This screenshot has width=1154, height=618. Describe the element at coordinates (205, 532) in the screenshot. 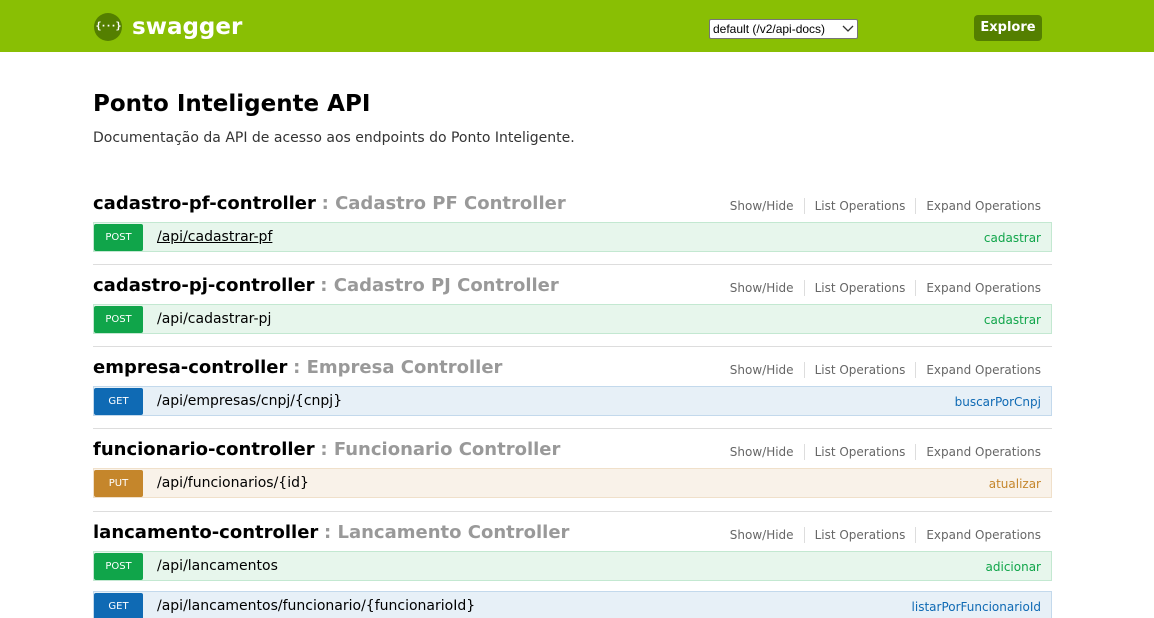

I see `resource-name: lancamento-controller` at that location.